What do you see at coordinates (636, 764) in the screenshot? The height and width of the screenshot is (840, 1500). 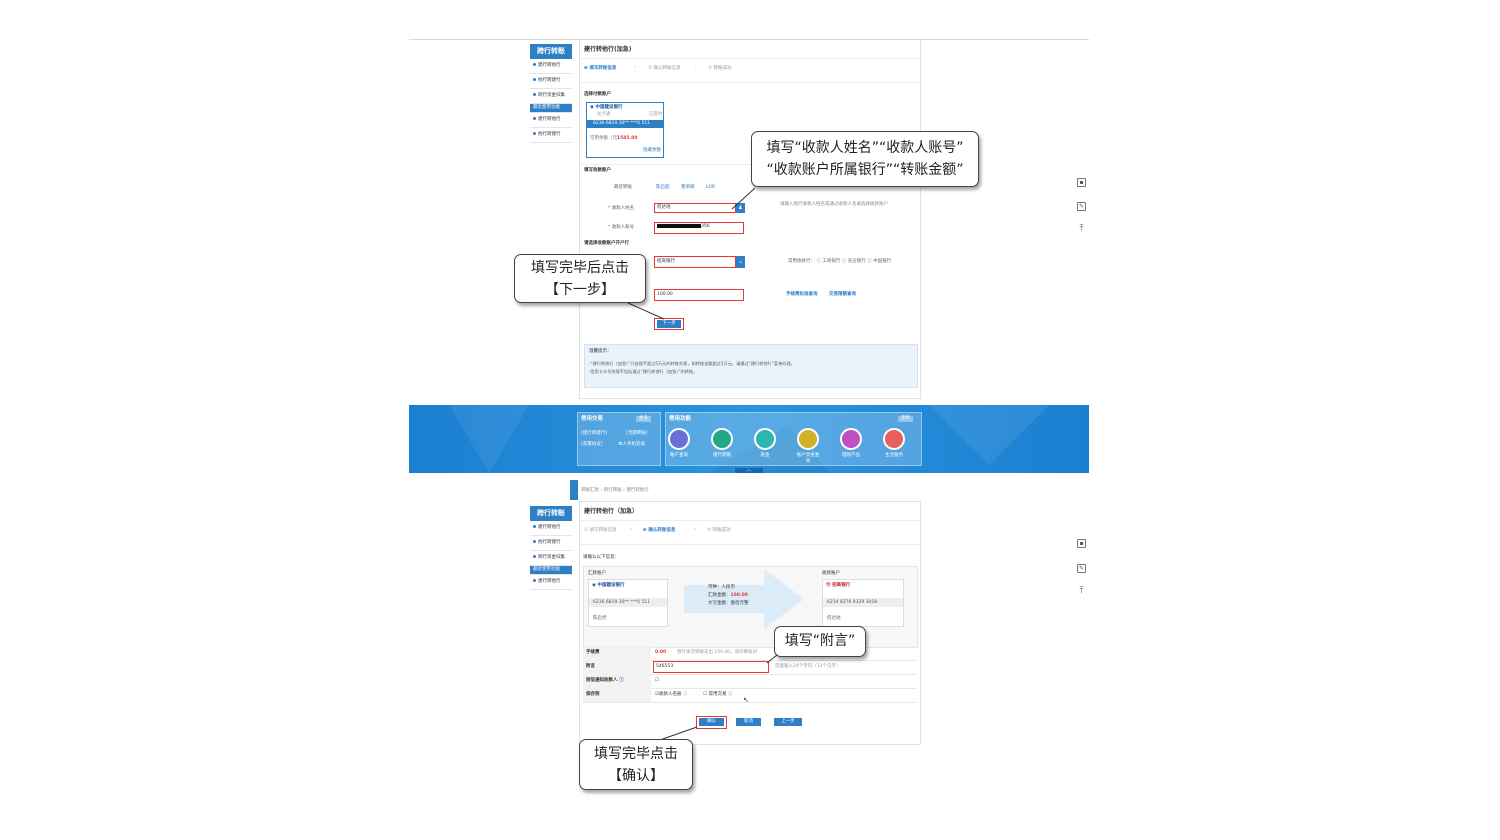 I see `callout-click-confirm: 填写完毕点击 【确认】` at bounding box center [636, 764].